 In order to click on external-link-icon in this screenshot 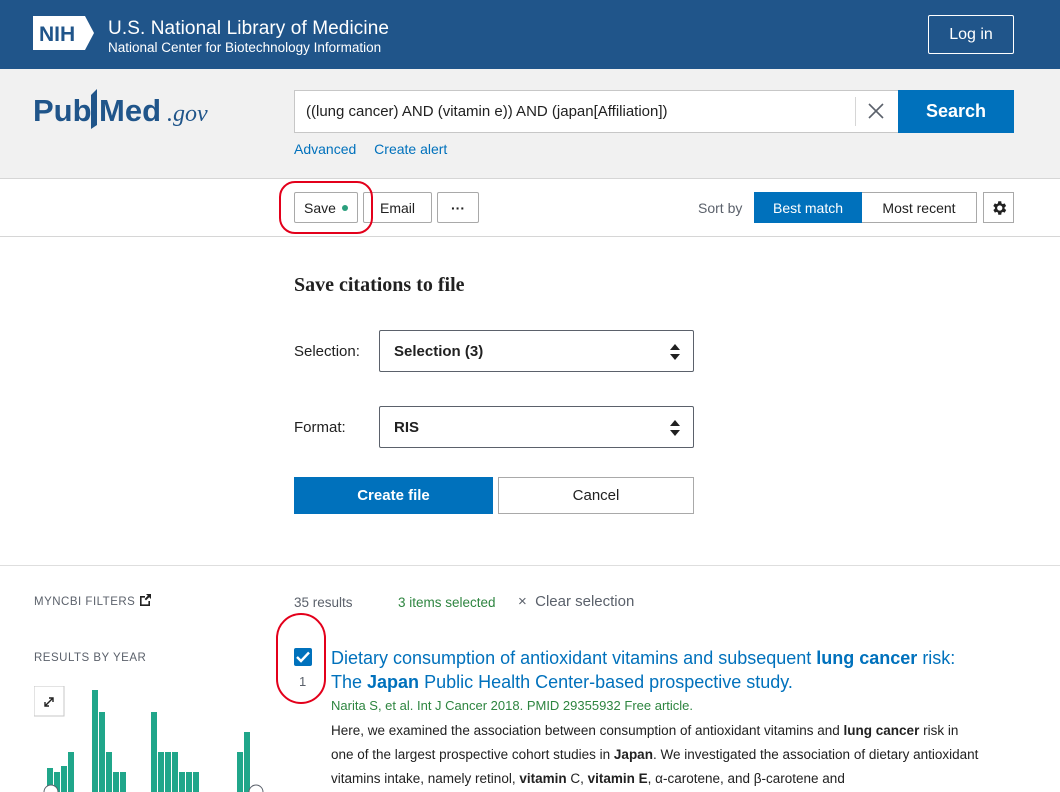, I will do `click(145, 600)`.